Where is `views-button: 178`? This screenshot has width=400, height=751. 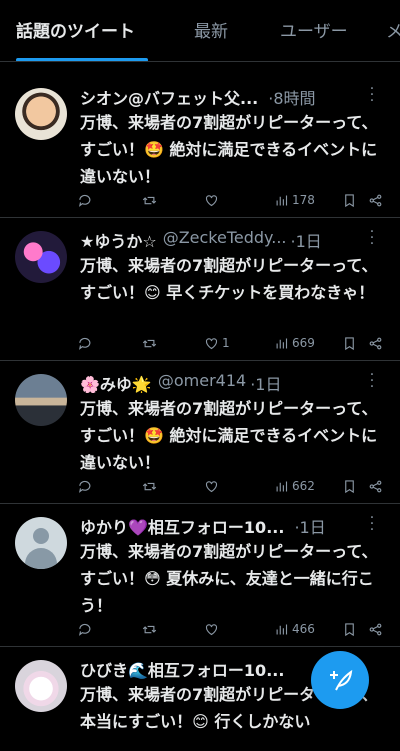 views-button: 178 is located at coordinates (294, 200).